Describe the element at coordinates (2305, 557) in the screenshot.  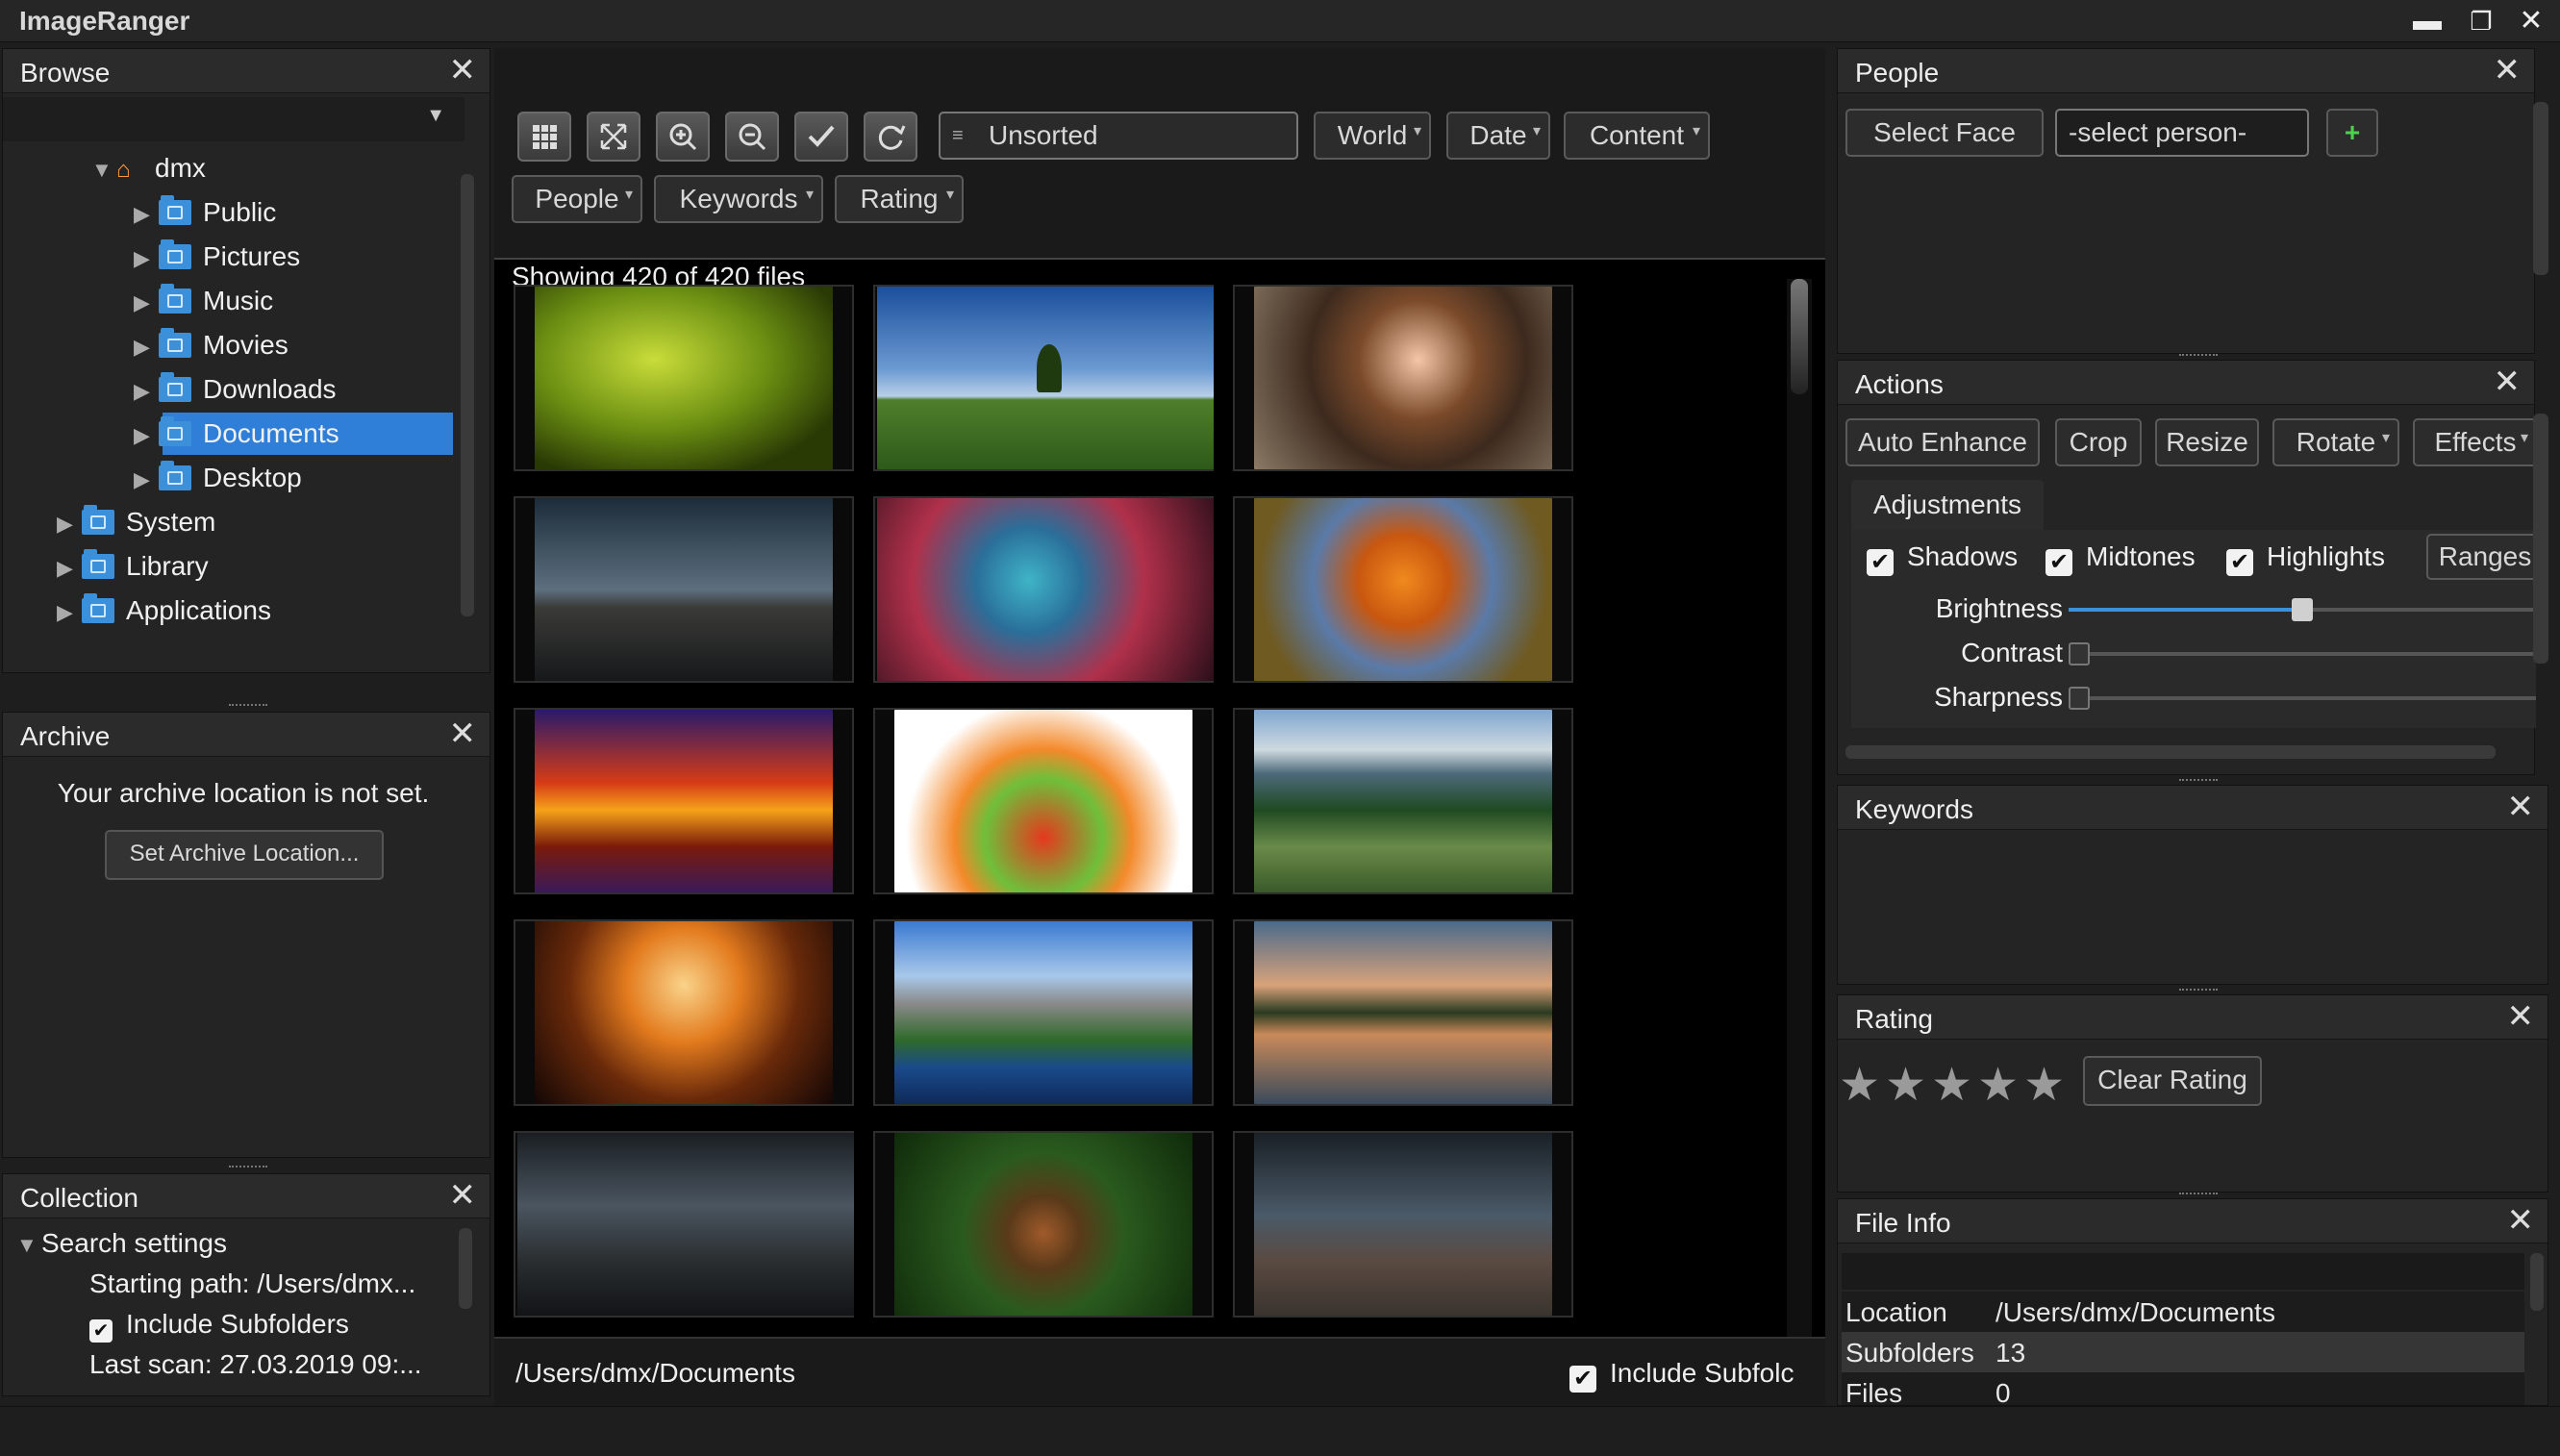
I see `highlights-option: ✔ Highlights` at that location.